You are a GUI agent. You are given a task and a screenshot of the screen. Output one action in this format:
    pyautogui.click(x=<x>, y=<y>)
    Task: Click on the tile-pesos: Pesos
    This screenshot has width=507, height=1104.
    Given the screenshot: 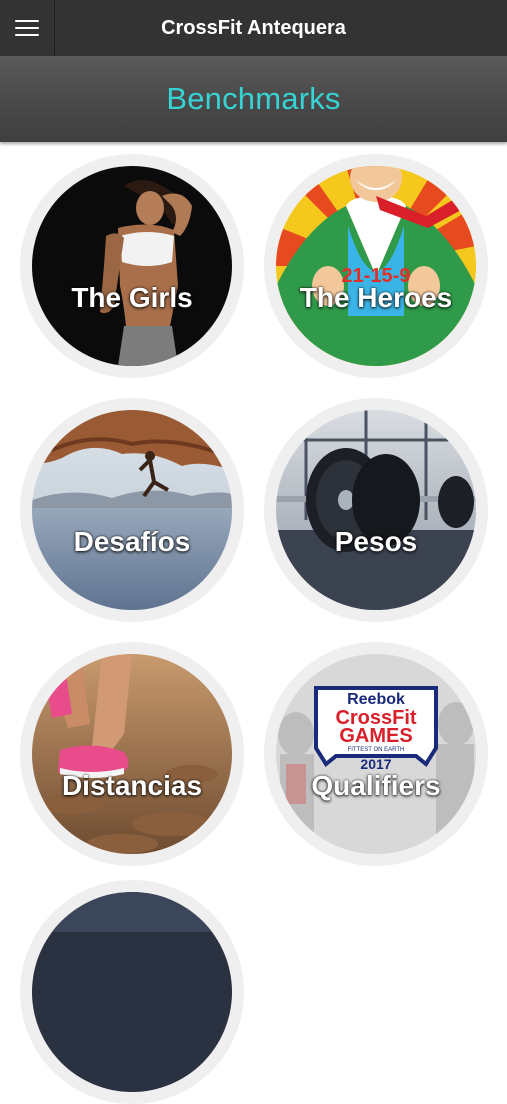 What is the action you would take?
    pyautogui.click(x=376, y=510)
    